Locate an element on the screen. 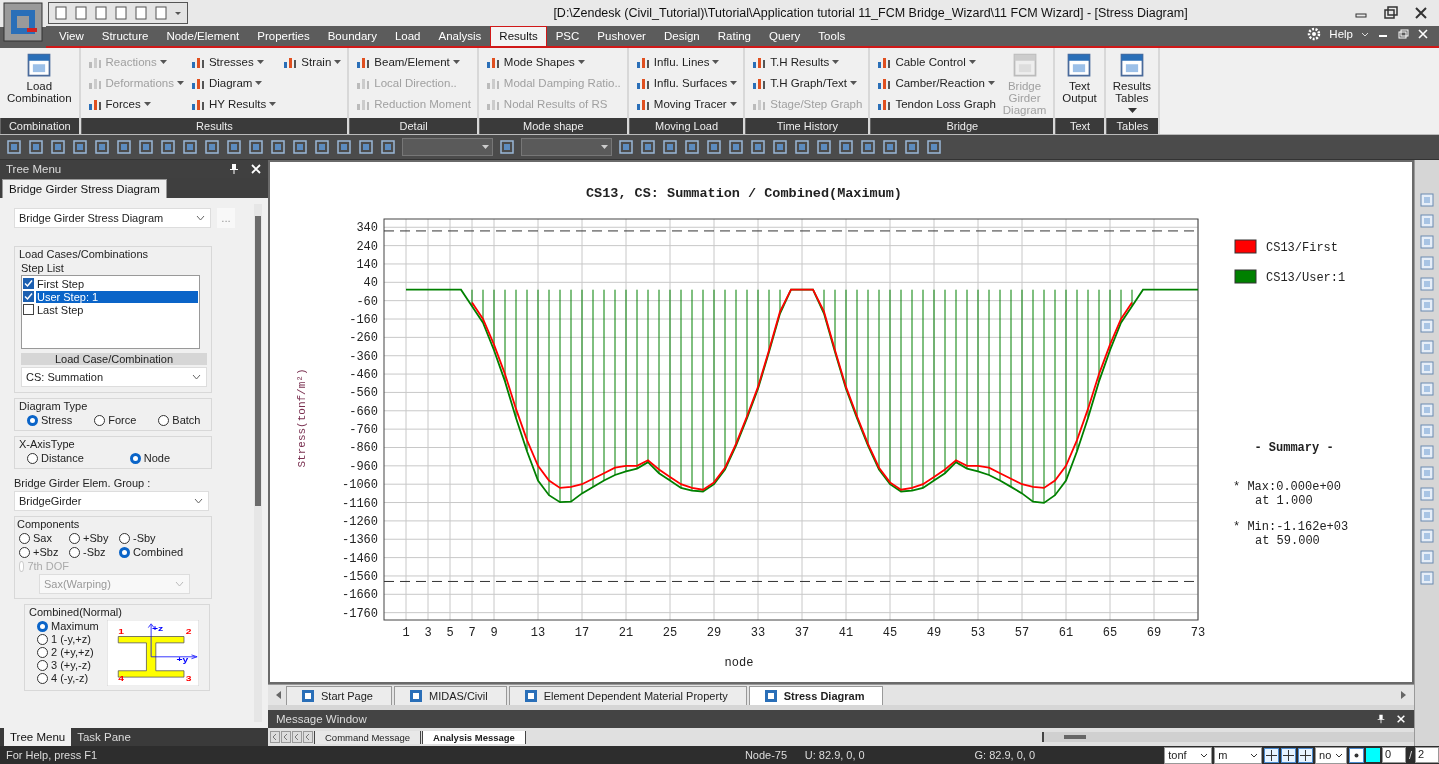  radio-option: Combined is located at coordinates (159, 552).